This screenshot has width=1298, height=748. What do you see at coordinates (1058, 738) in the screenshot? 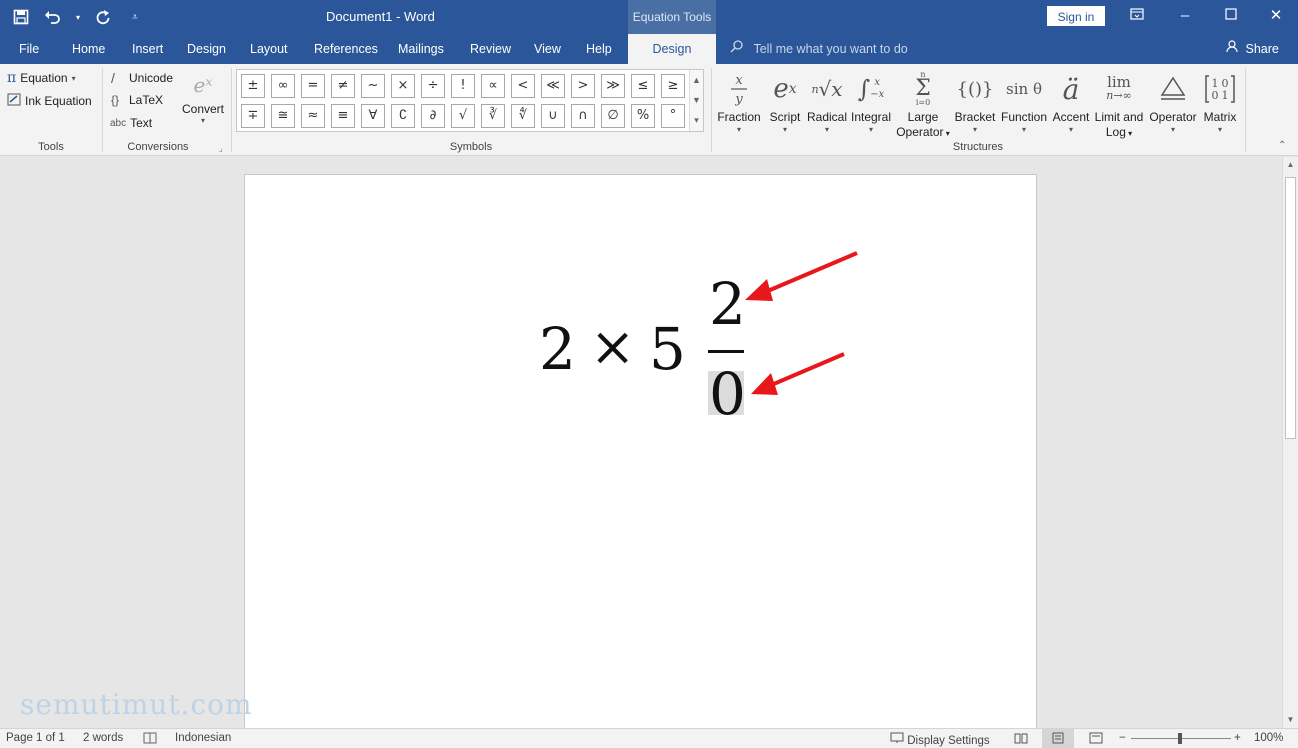
I see `print-layout-icon` at bounding box center [1058, 738].